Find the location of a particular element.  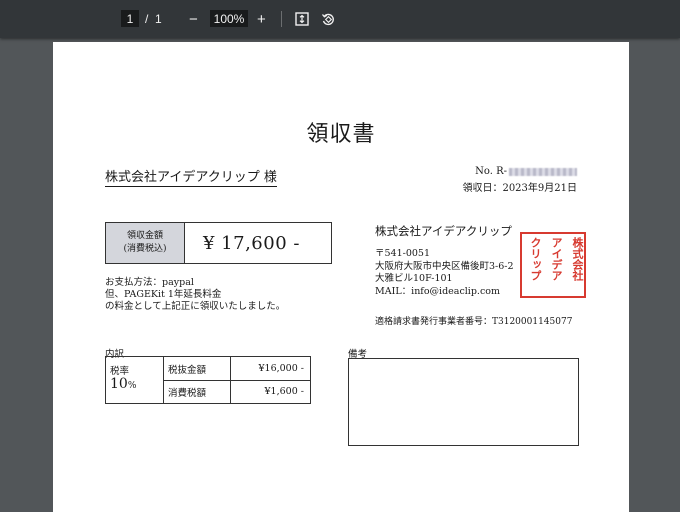

stamp-column-1: 株式会社 is located at coordinates (577, 259).